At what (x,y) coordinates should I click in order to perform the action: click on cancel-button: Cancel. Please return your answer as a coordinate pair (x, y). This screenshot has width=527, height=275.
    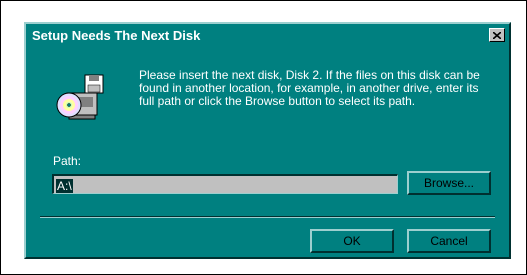
    Looking at the image, I should click on (449, 241).